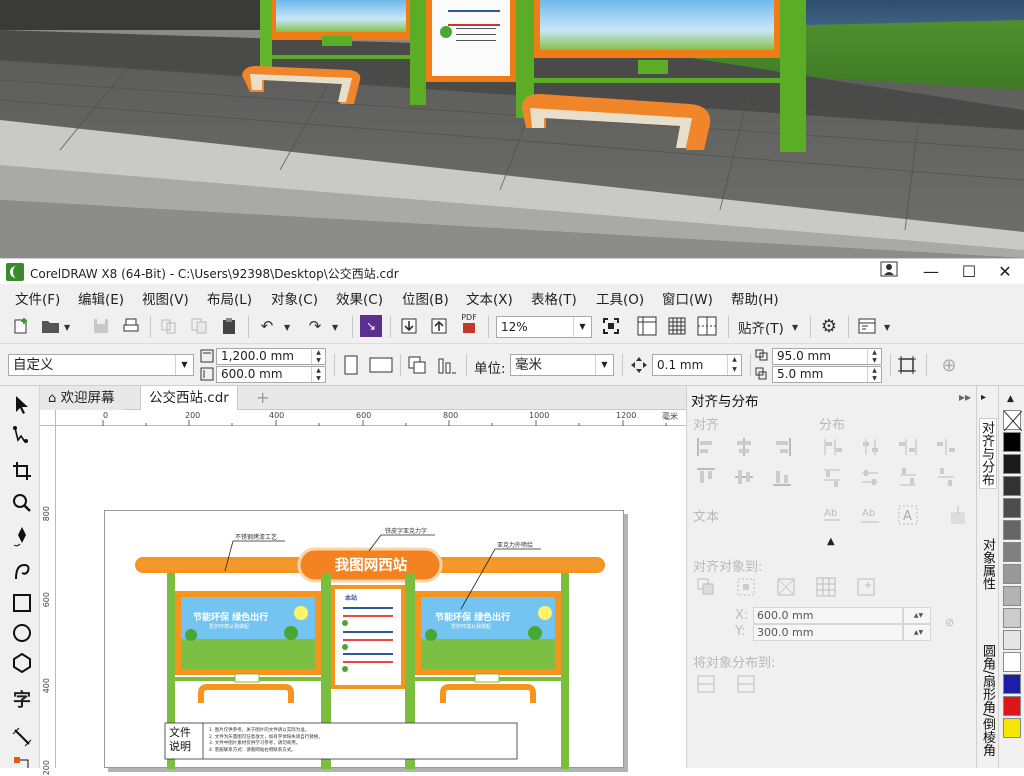  I want to click on search-content-icon: ↘, so click(371, 326).